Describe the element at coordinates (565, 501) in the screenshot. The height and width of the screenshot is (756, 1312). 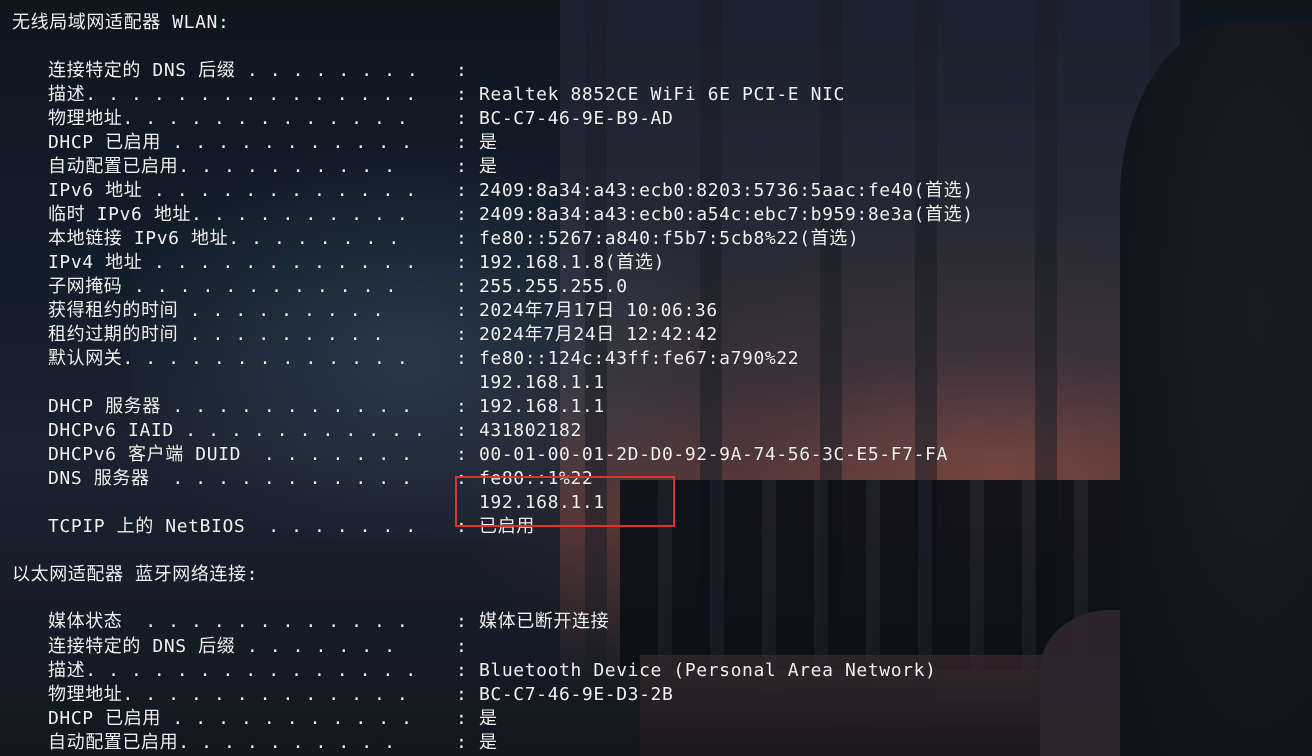
I see `dns-highlight-box` at that location.